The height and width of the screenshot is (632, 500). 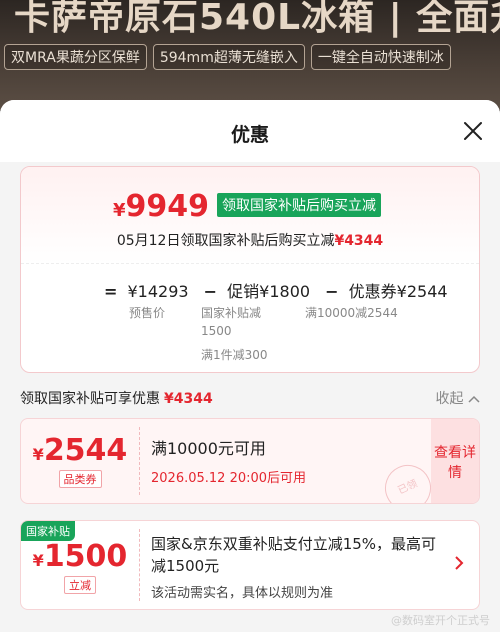 I want to click on banner-tags: 双MRA果蔬分区保鲜 594mm超薄无缝嵌入 一键全自动快速制冰, so click(x=227, y=57).